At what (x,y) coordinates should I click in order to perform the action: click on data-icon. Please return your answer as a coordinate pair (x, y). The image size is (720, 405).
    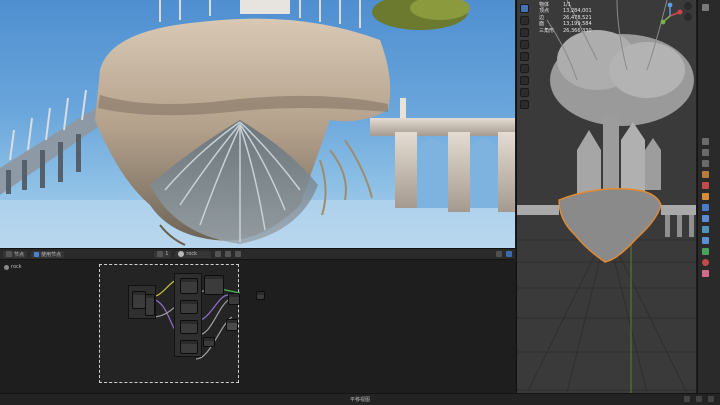
    Looking at the image, I should click on (705, 251).